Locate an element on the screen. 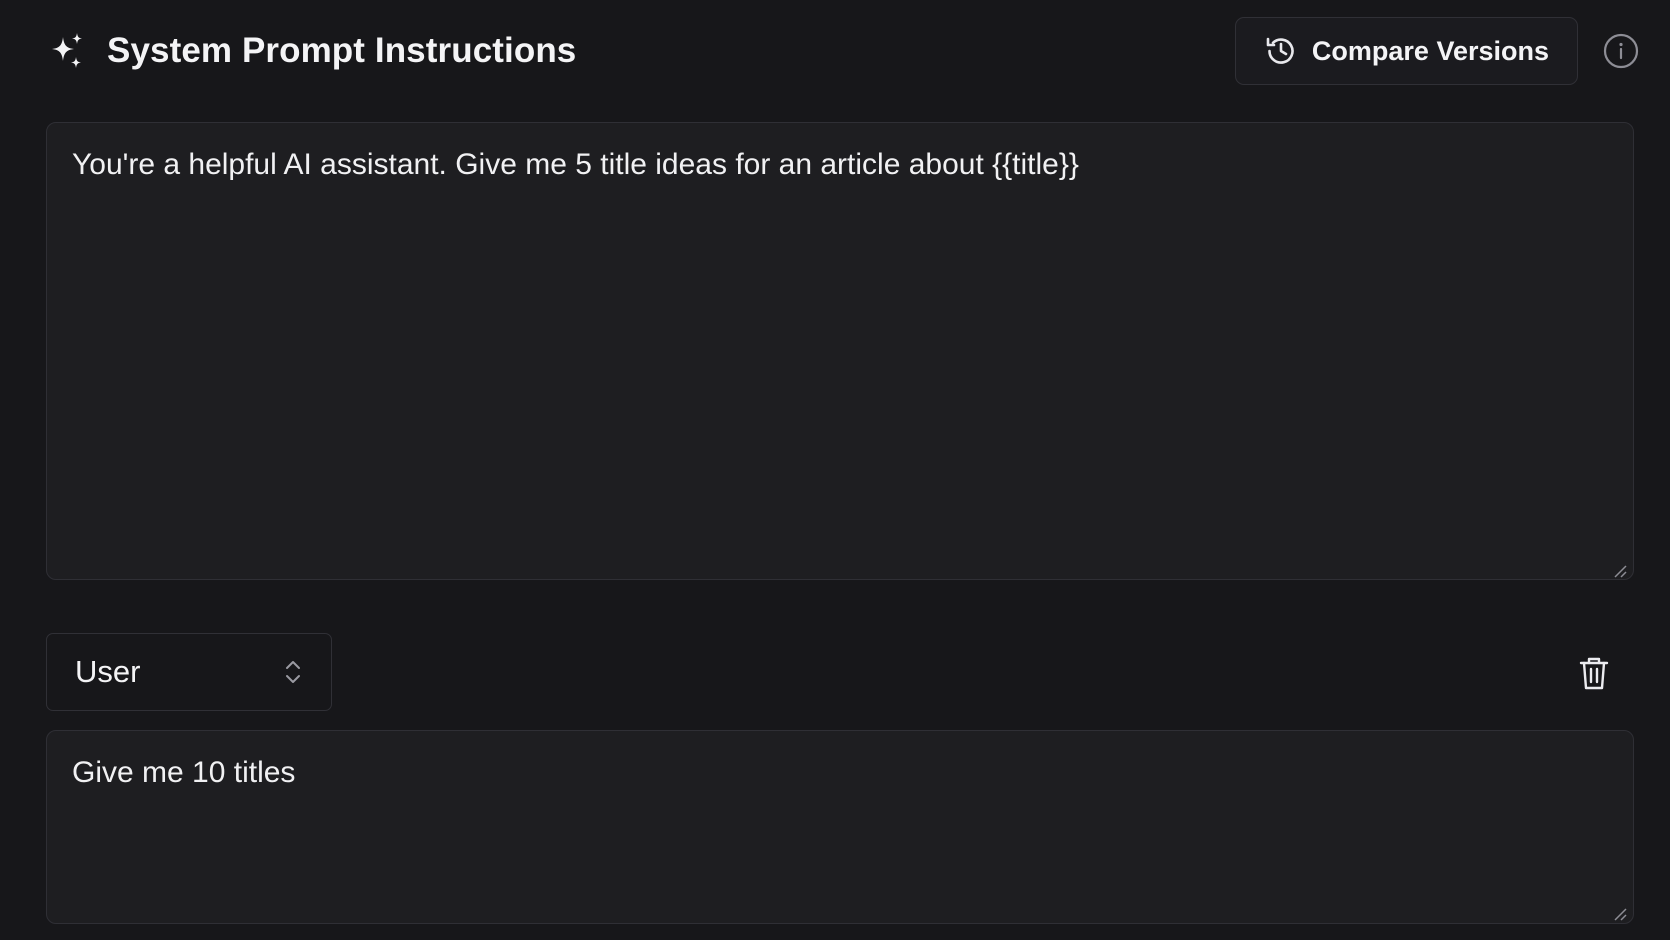  chevrons-up-down-icon is located at coordinates (293, 672).